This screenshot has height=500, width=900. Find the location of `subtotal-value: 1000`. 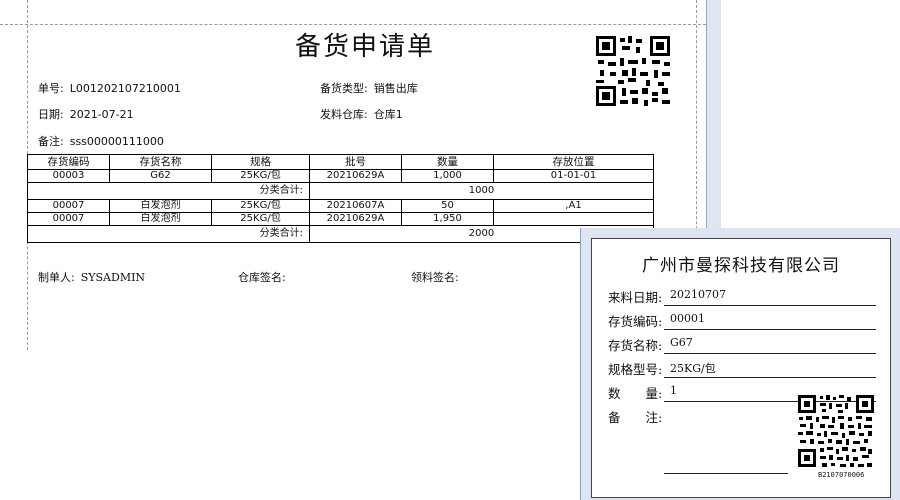

subtotal-value: 1000 is located at coordinates (481, 191).